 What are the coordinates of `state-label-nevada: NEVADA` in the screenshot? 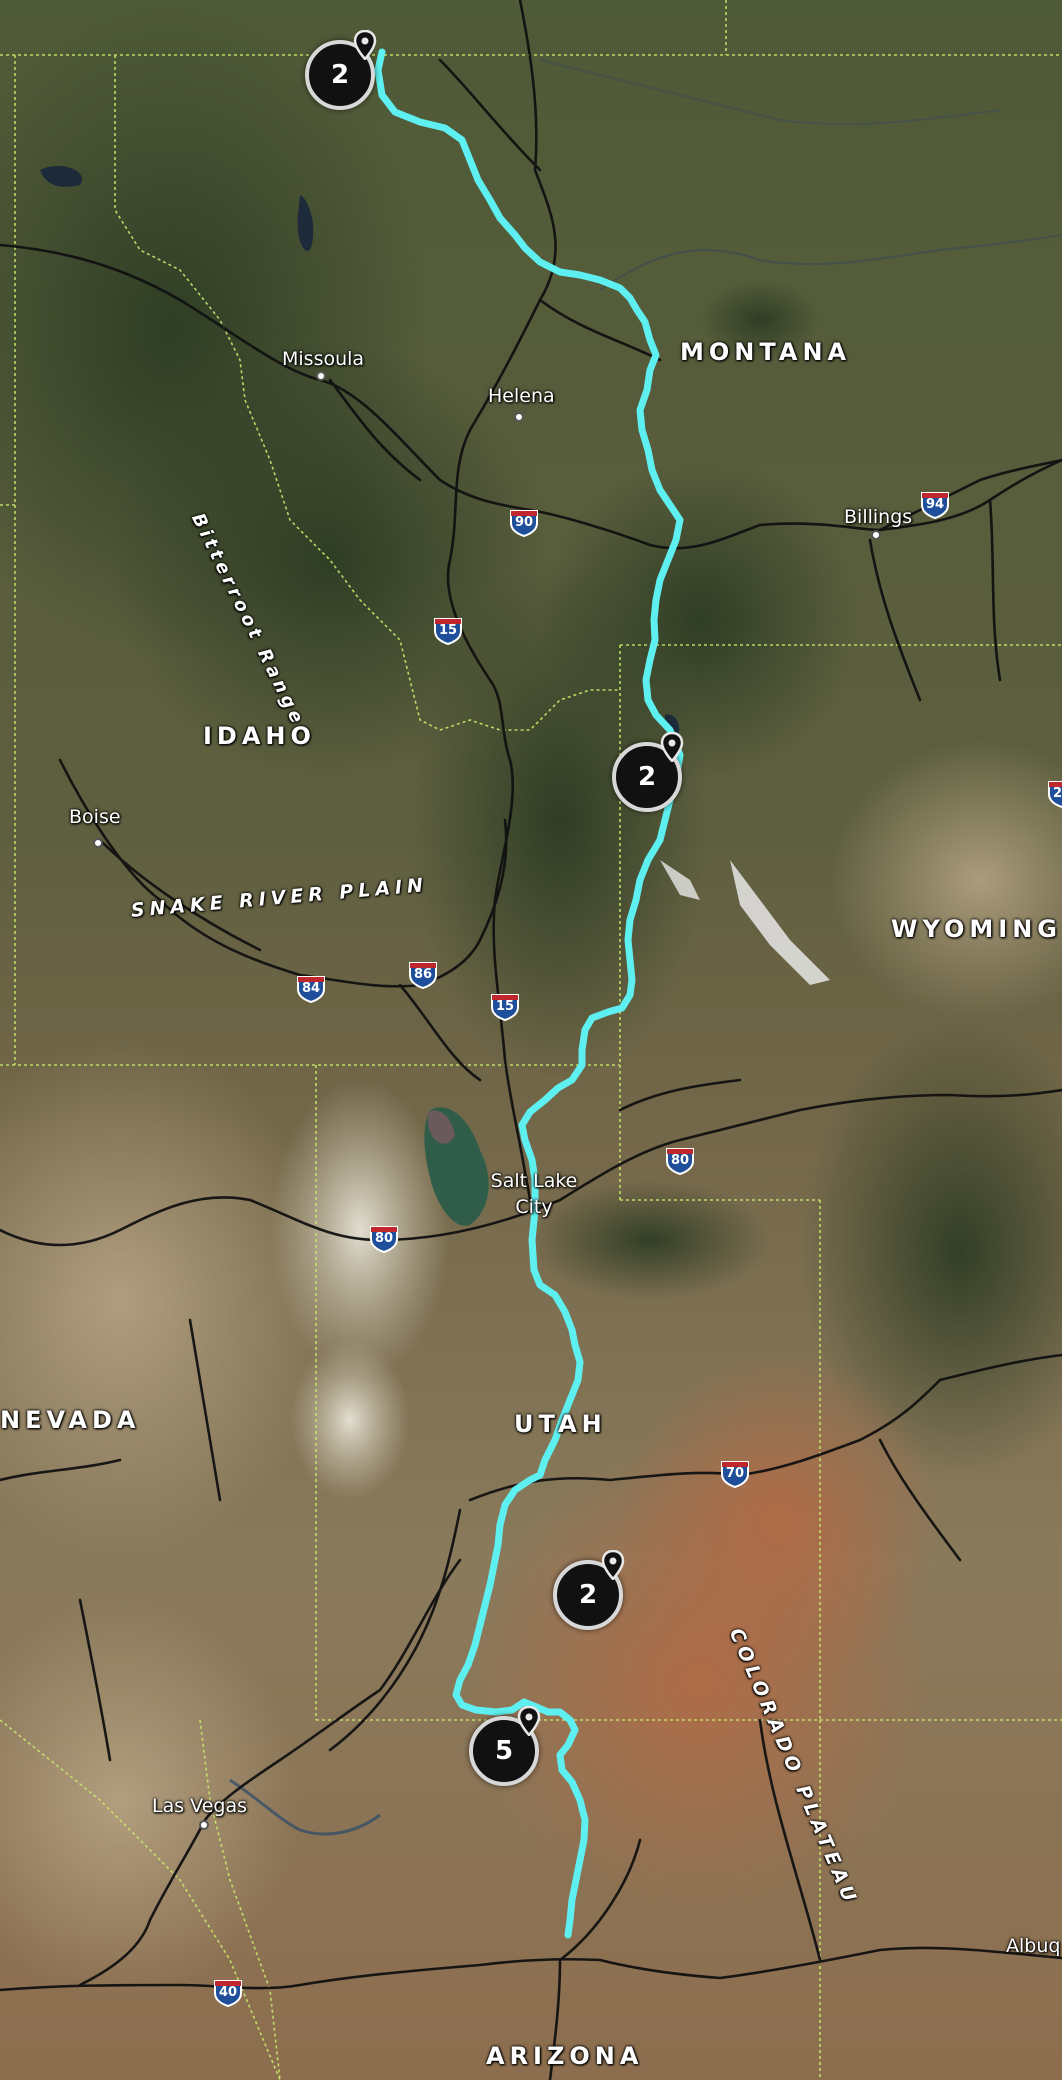 It's located at (70, 1420).